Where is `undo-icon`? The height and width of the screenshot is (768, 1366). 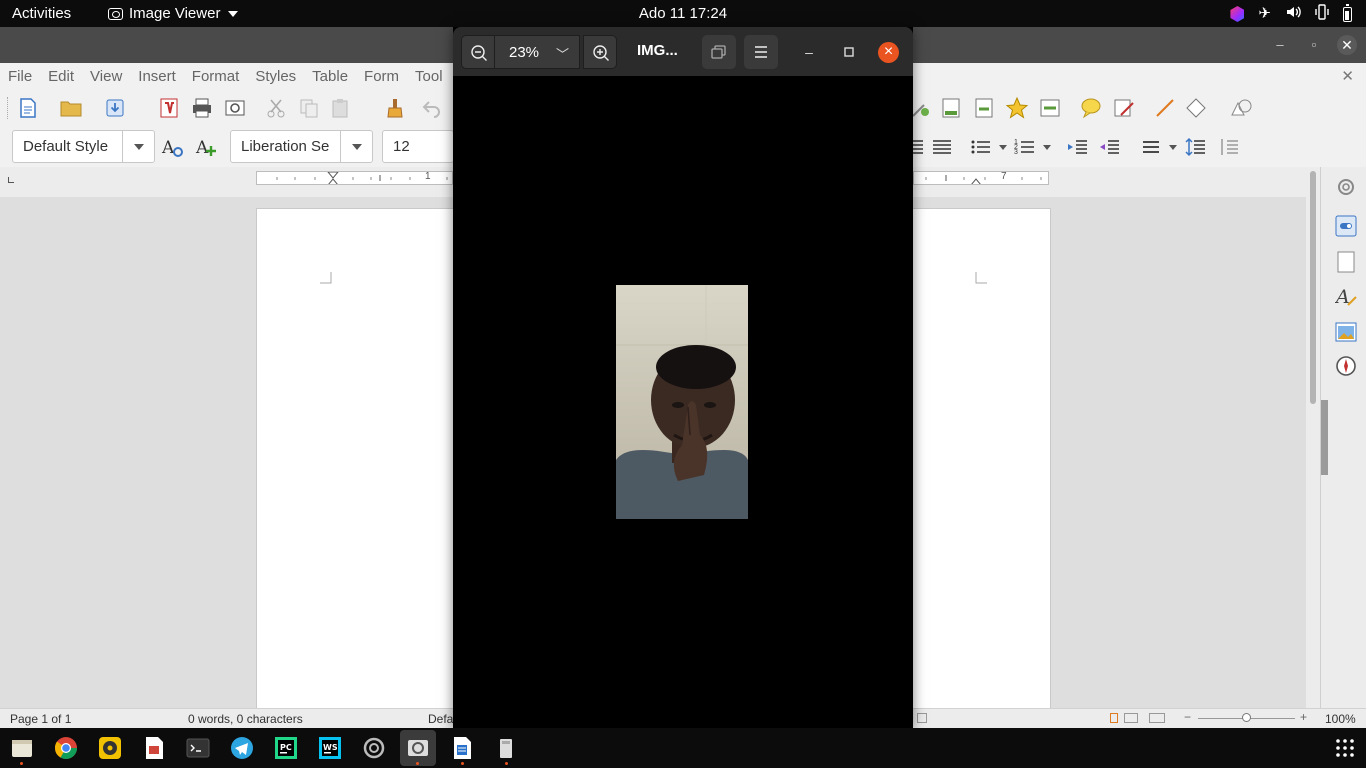 undo-icon is located at coordinates (432, 108).